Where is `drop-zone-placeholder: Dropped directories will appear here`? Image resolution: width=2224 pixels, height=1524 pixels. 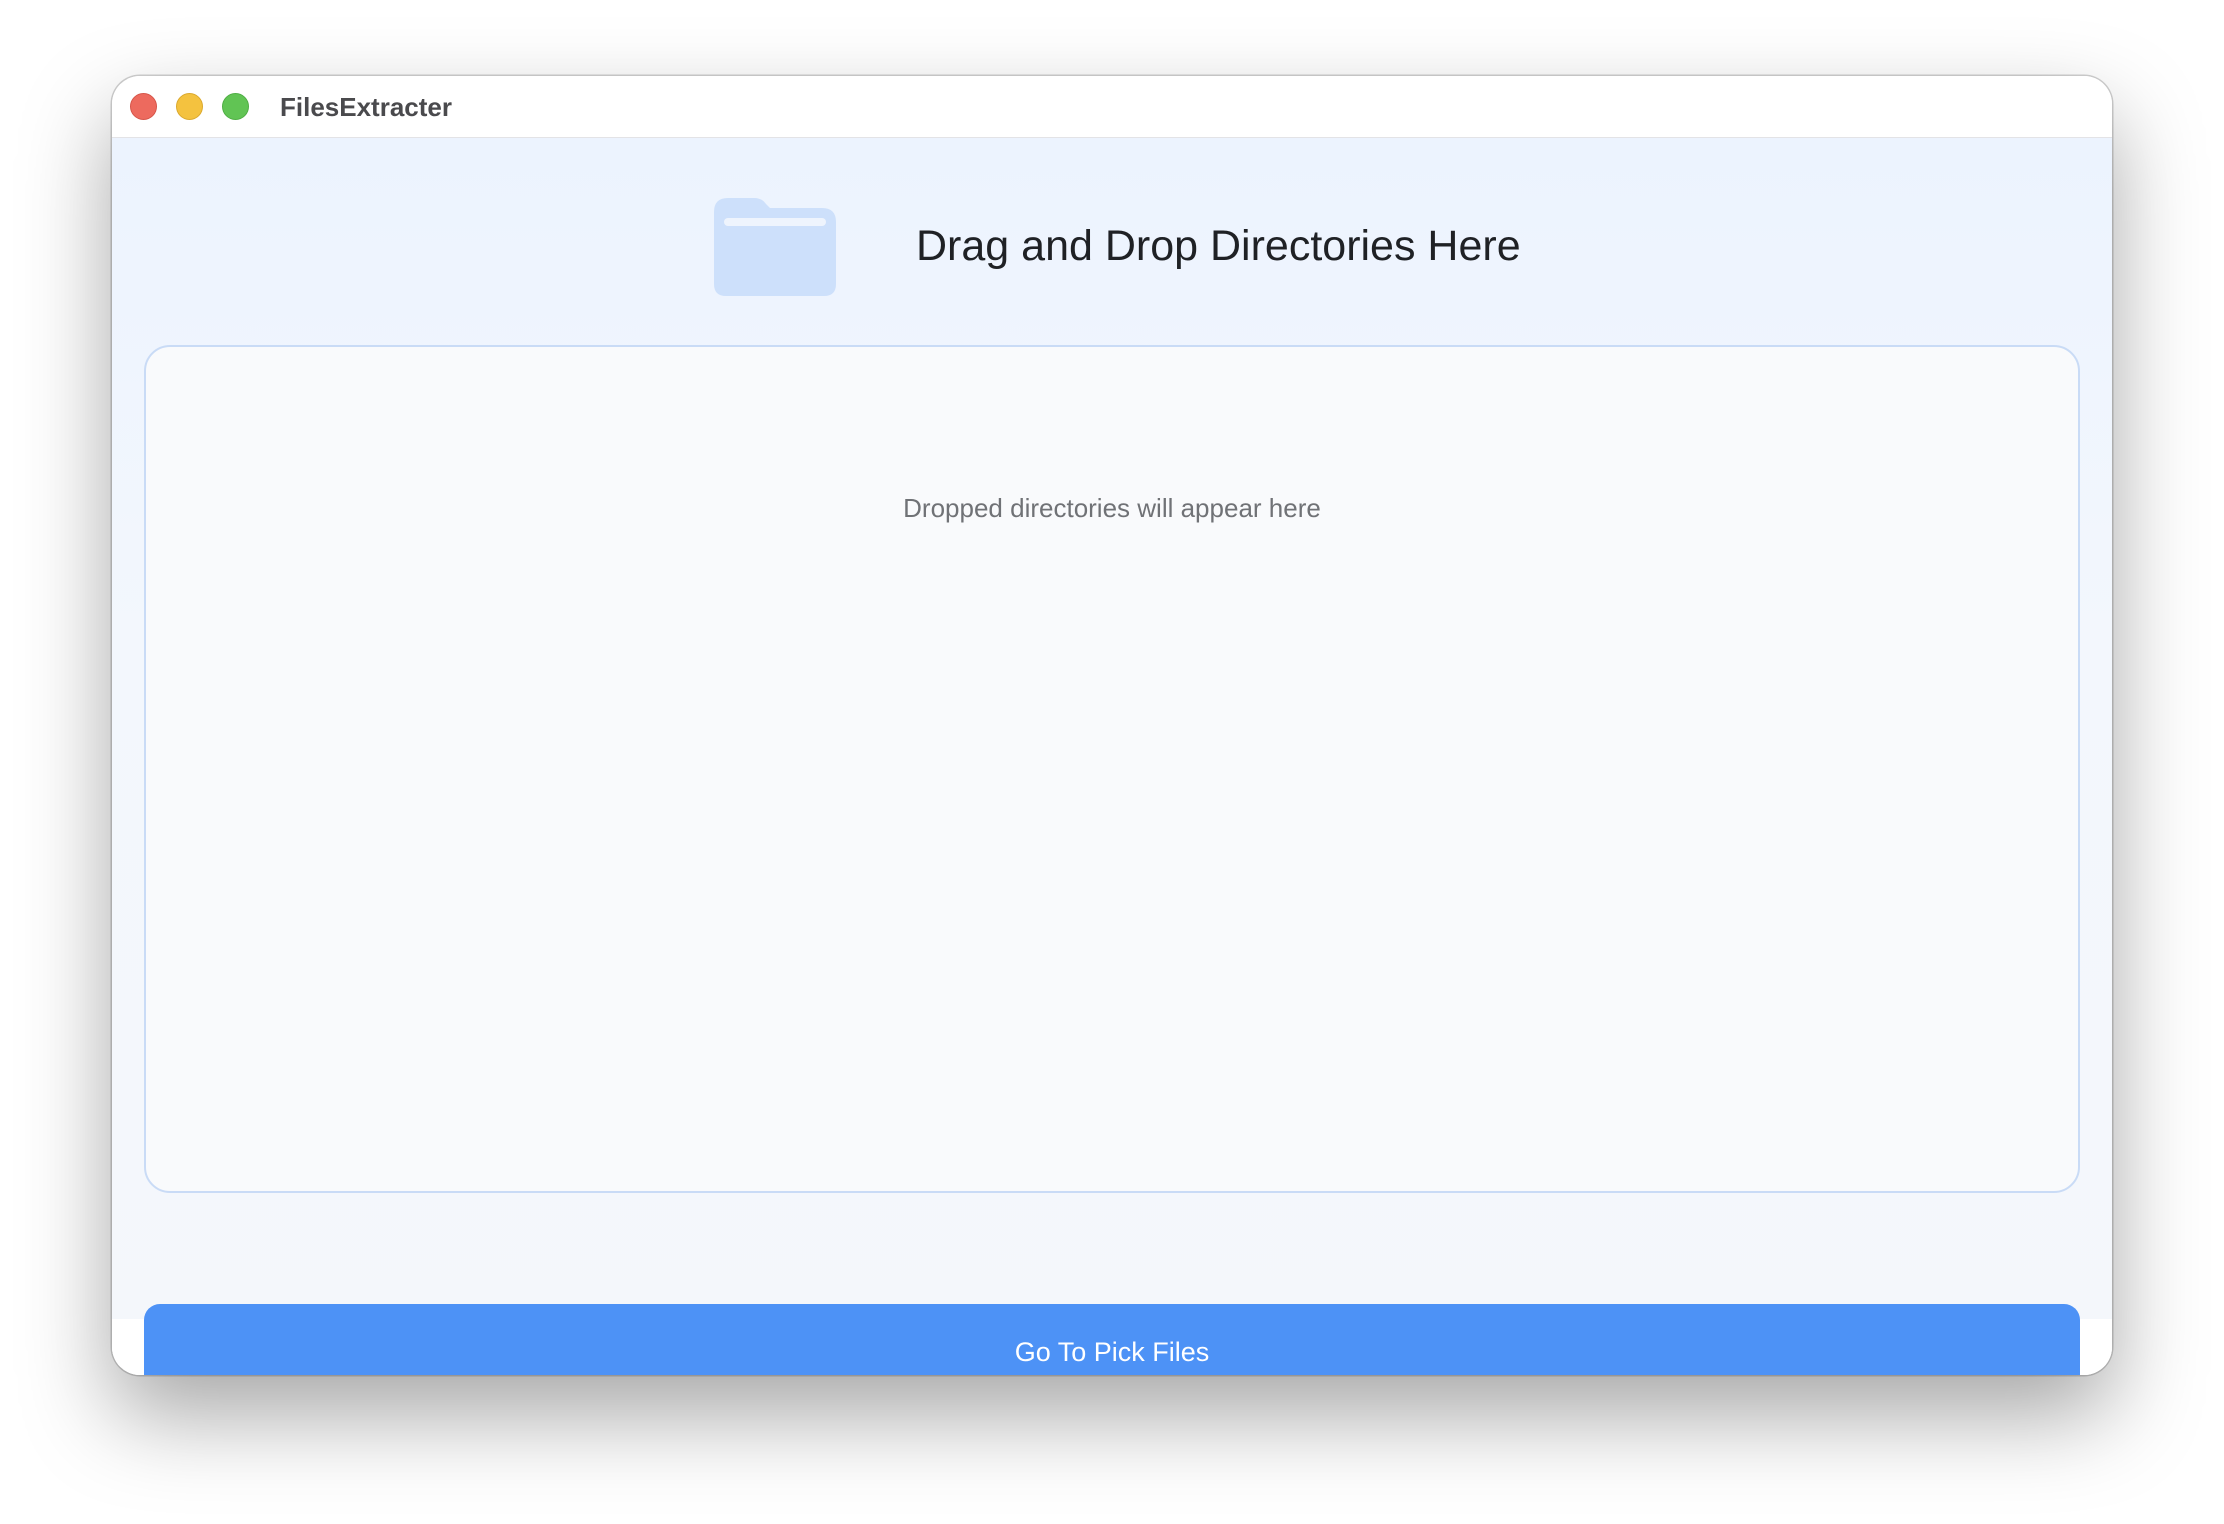 drop-zone-placeholder: Dropped directories will appear here is located at coordinates (1112, 508).